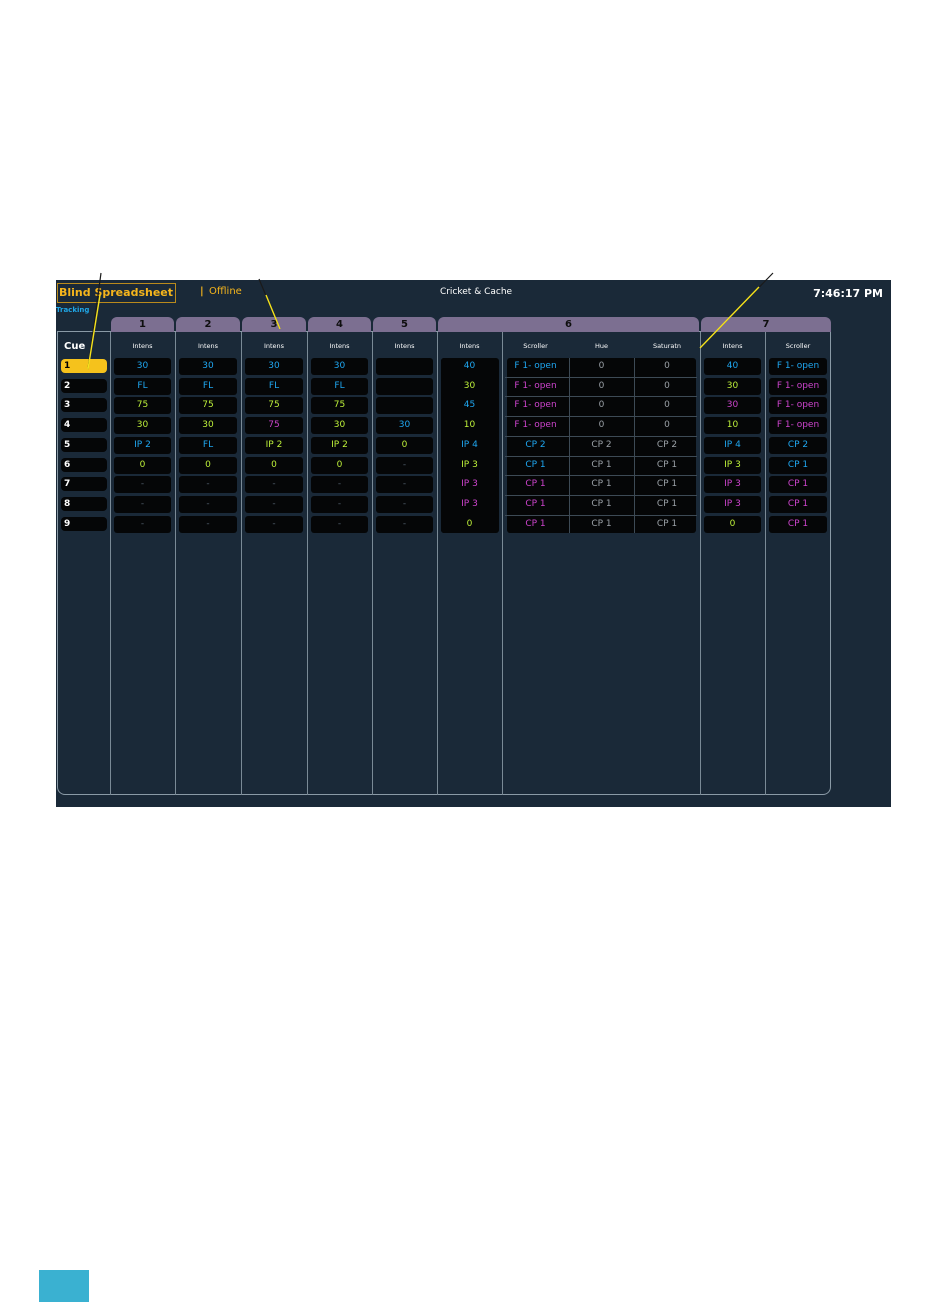  What do you see at coordinates (116, 293) in the screenshot?
I see `blind-spreadsheet-tab: Blind Spreadsheet` at bounding box center [116, 293].